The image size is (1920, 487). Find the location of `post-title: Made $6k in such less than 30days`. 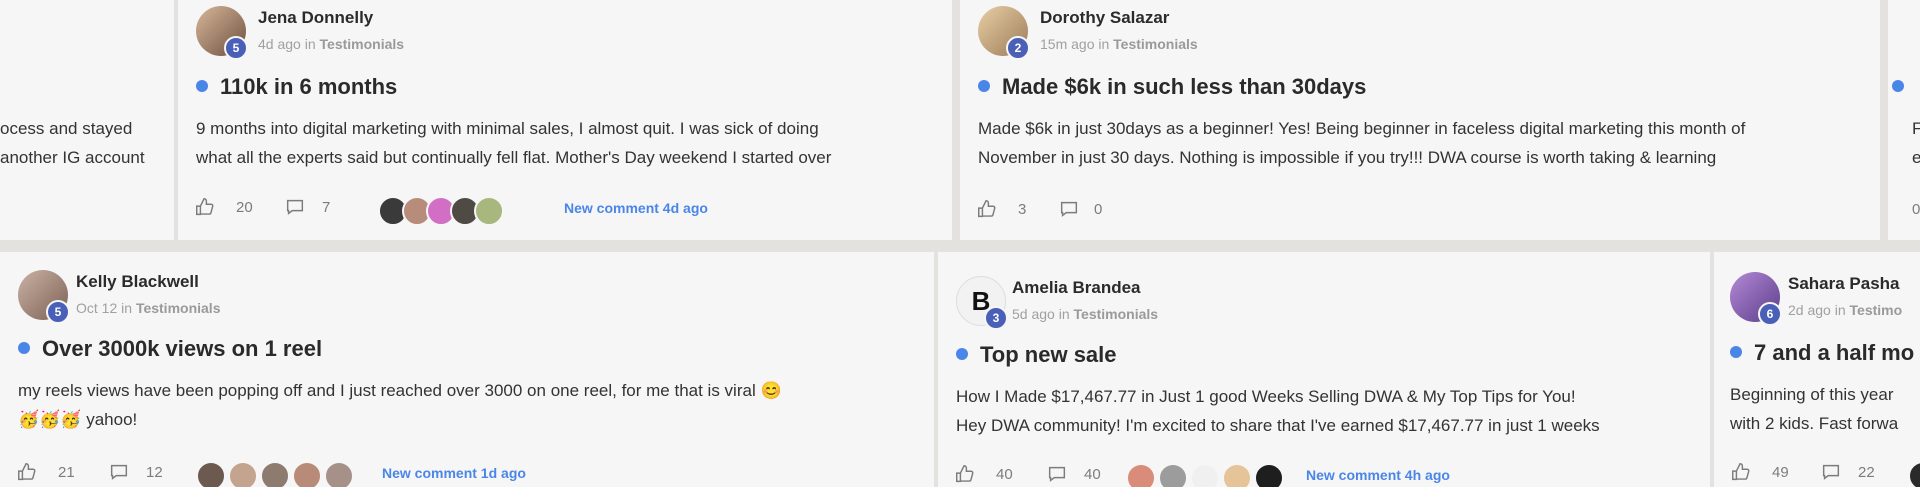

post-title: Made $6k in such less than 30days is located at coordinates (1172, 87).